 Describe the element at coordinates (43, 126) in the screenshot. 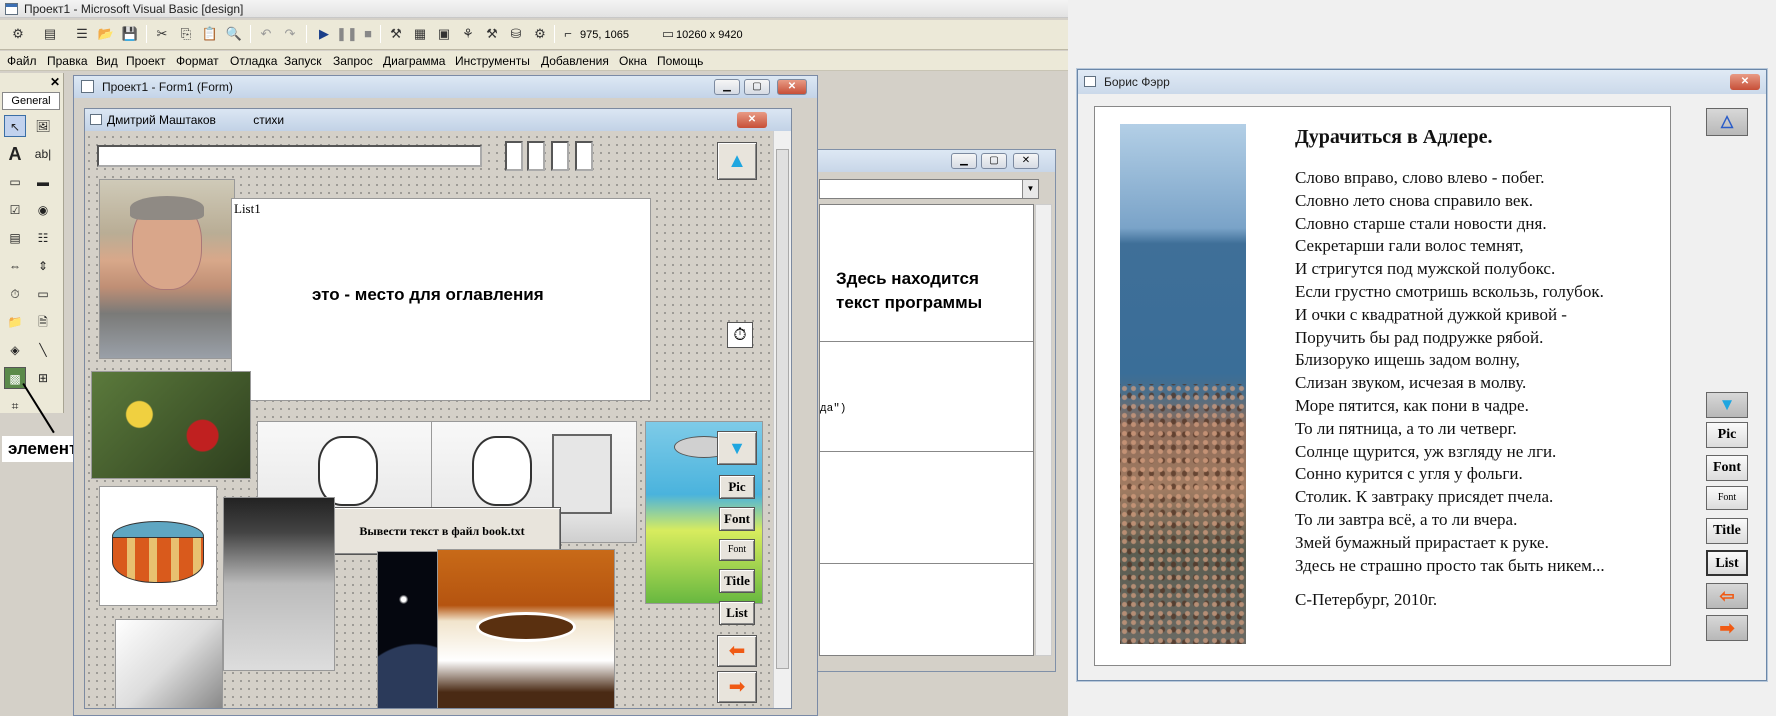

I see `picturebox-tool-icon: 🖼` at that location.